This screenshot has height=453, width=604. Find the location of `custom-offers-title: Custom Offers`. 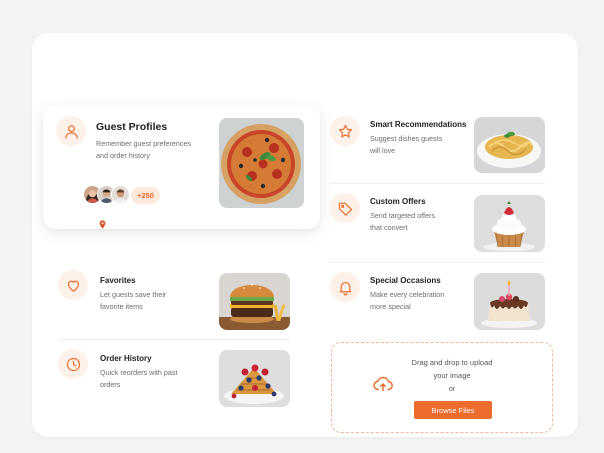

custom-offers-title: Custom Offers is located at coordinates (398, 201).